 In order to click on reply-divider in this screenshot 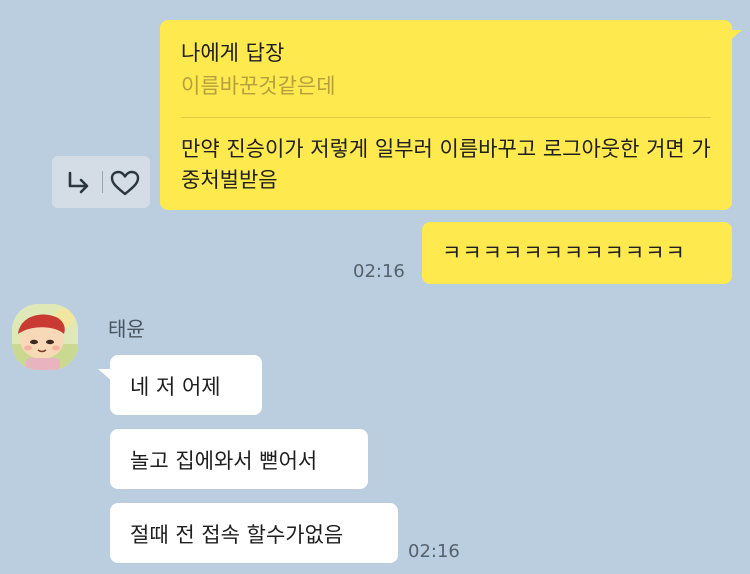, I will do `click(446, 117)`.